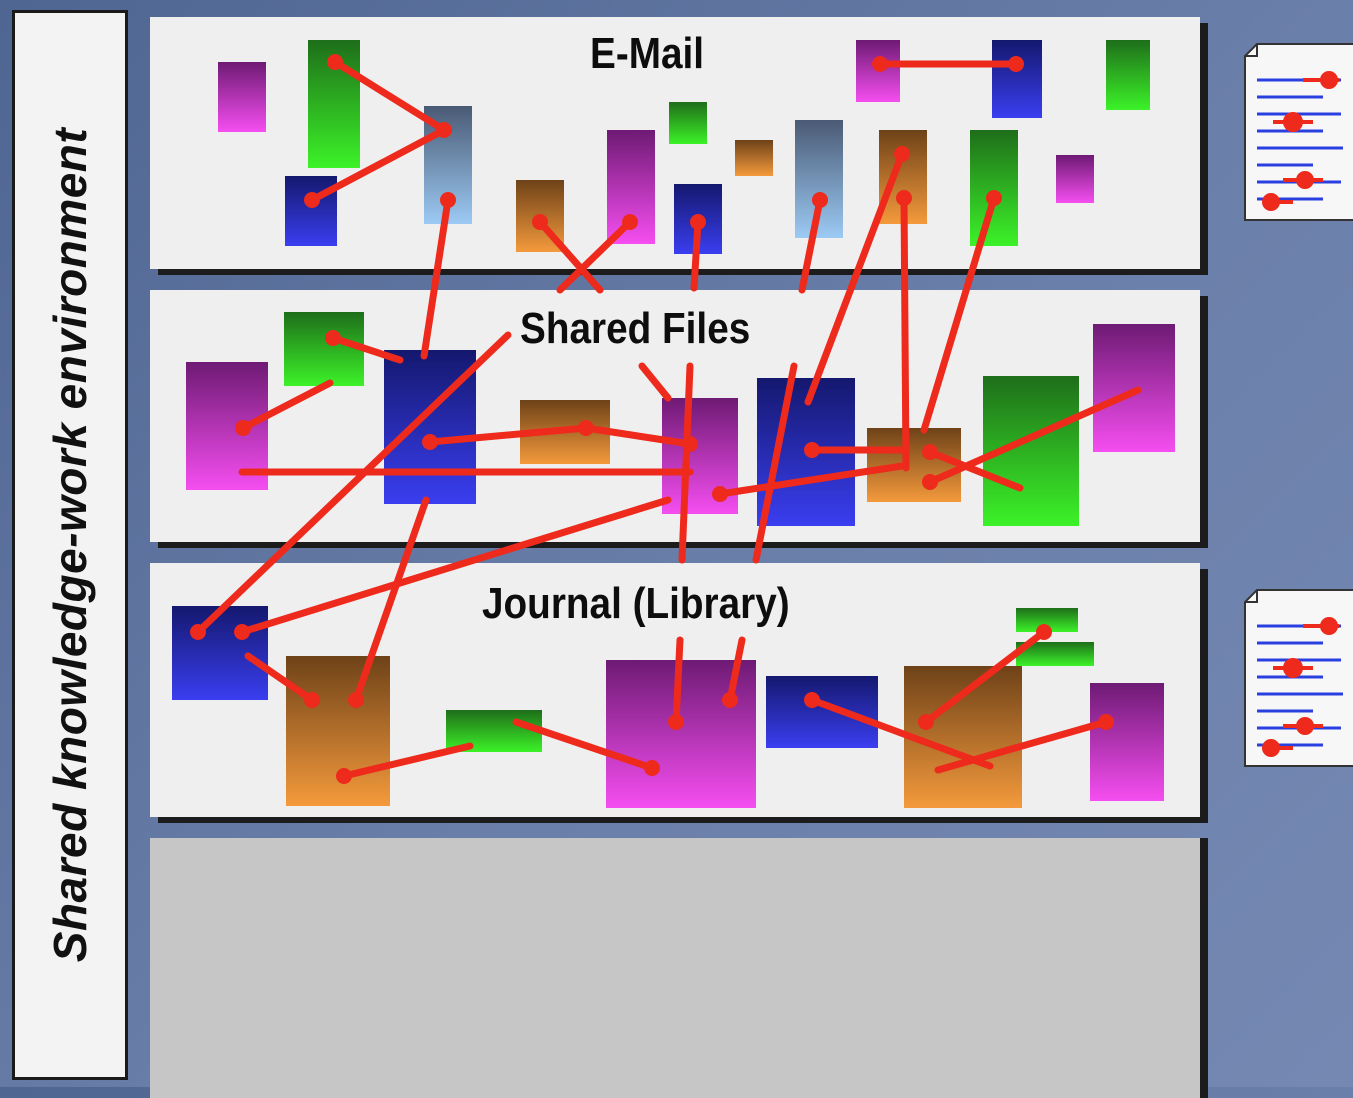  Describe the element at coordinates (636, 603) in the screenshot. I see `layer-title-journal: Journal (Library)` at that location.